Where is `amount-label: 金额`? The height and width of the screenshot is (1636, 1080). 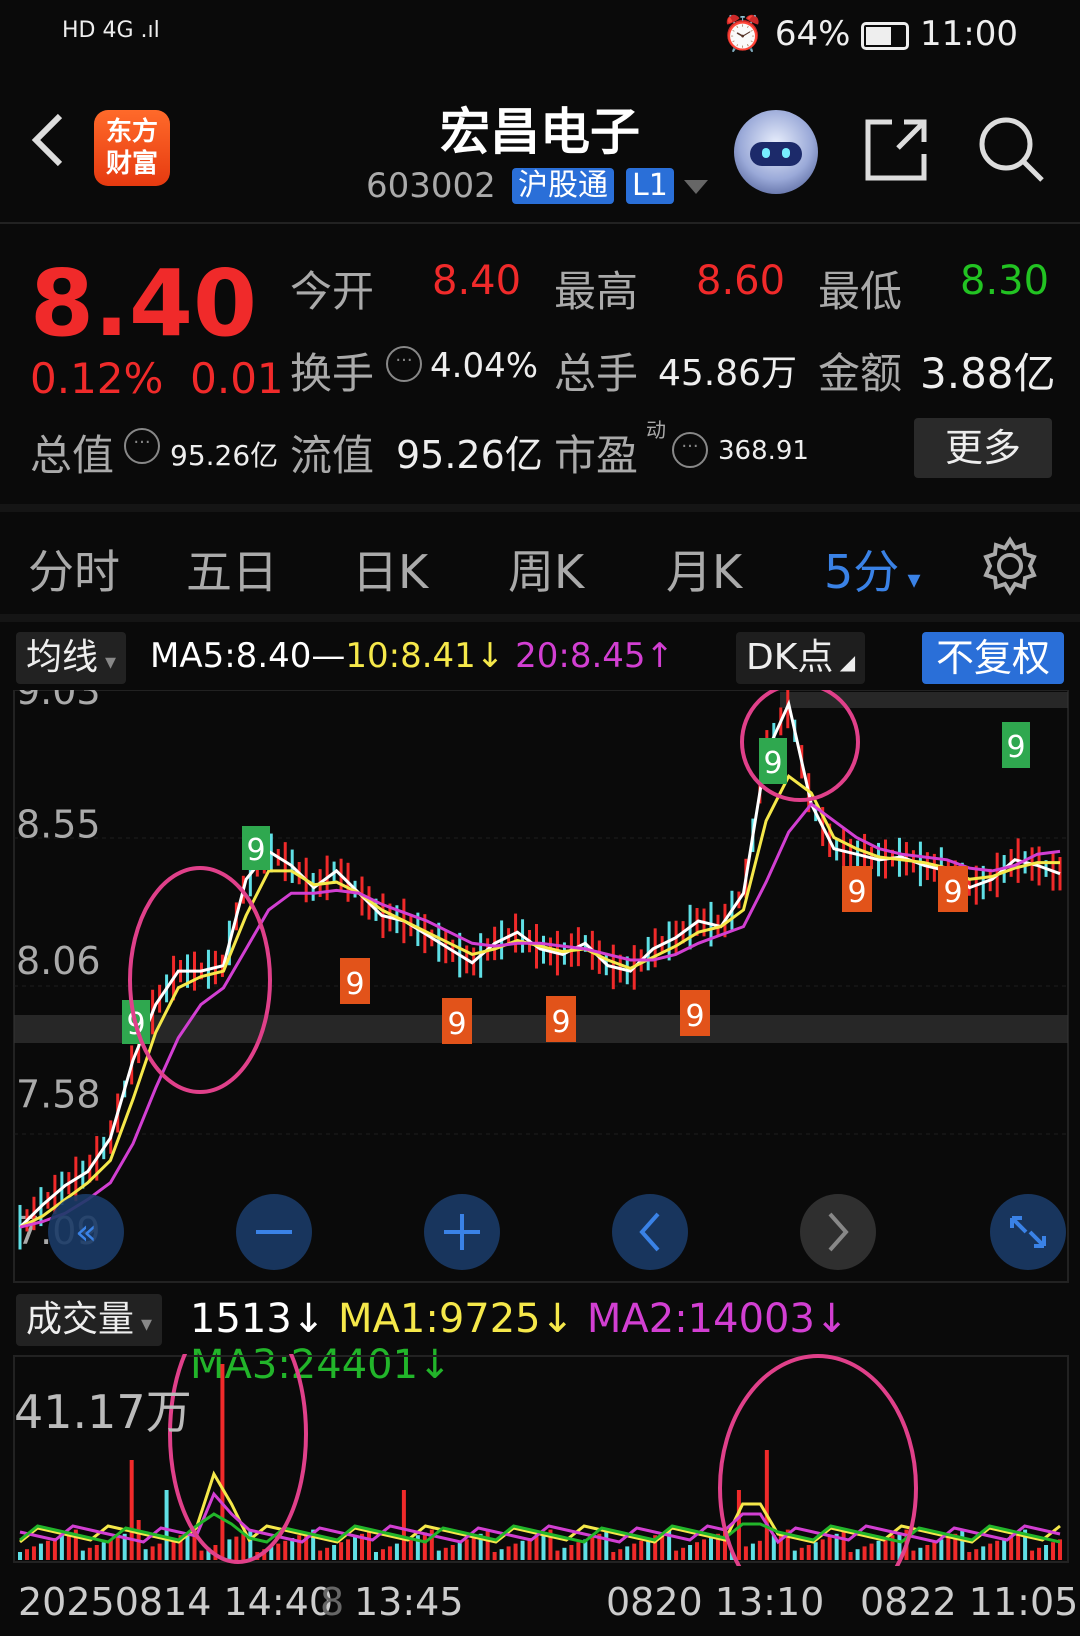
amount-label: 金额 is located at coordinates (860, 373).